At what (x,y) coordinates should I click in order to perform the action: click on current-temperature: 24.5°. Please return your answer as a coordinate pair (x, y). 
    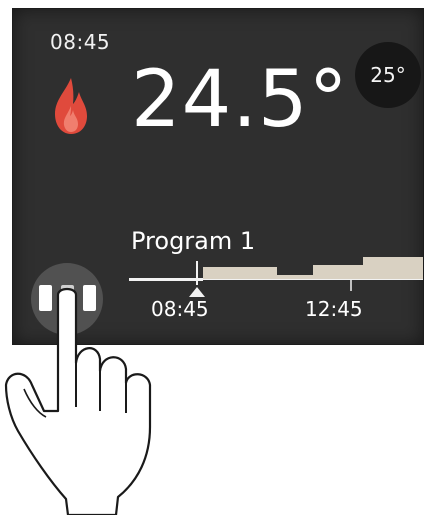
    Looking at the image, I should click on (240, 100).